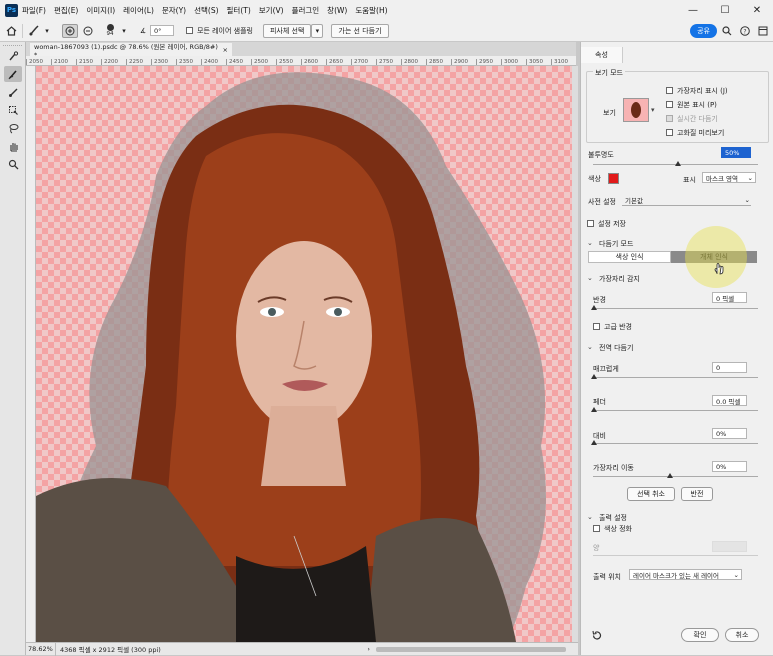 This screenshot has height=656, width=773. Describe the element at coordinates (163, 62) in the screenshot. I see `ruler-mark: 2300` at that location.